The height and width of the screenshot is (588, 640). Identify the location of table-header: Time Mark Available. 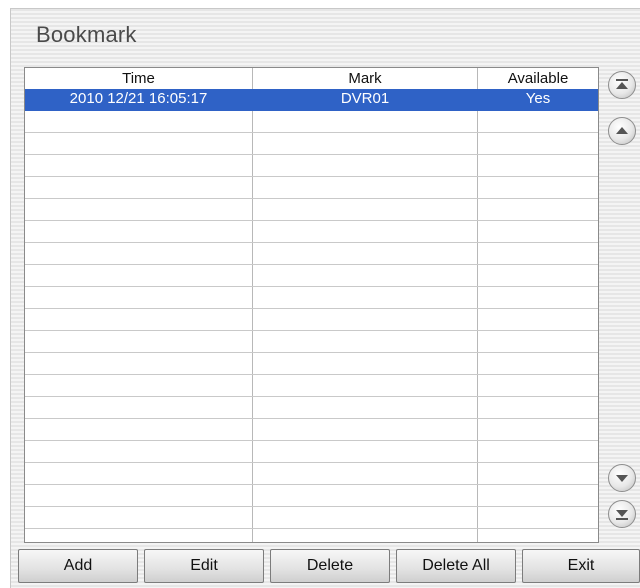
(311, 78).